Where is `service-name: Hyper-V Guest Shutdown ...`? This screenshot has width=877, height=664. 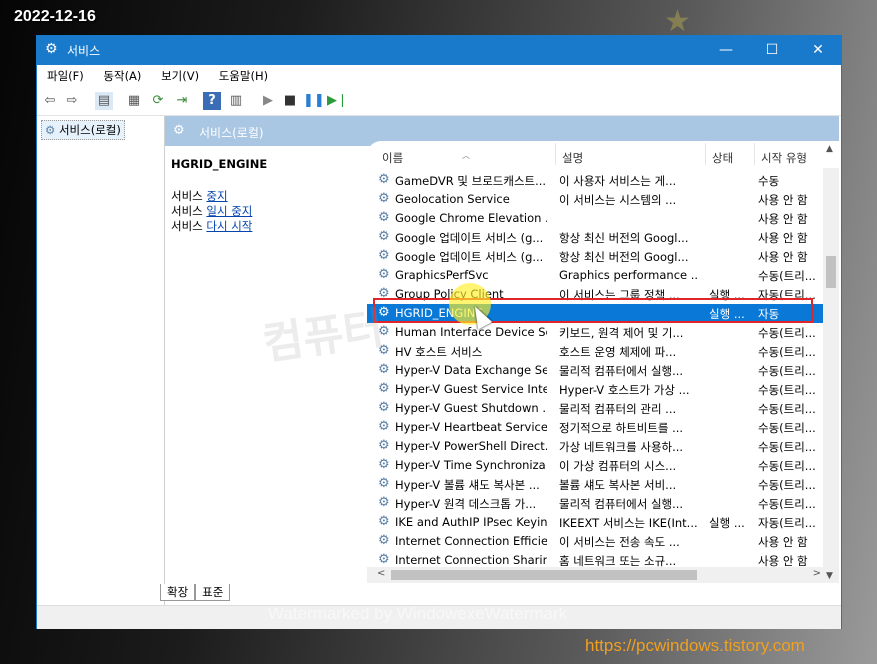
service-name: Hyper-V Guest Shutdown ... is located at coordinates (471, 408).